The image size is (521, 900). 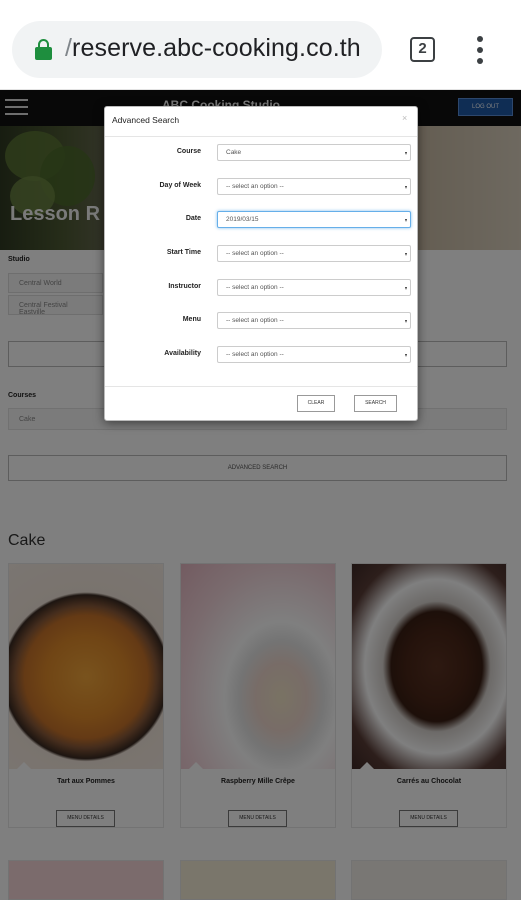 What do you see at coordinates (261, 136) in the screenshot?
I see `modal-header-divider` at bounding box center [261, 136].